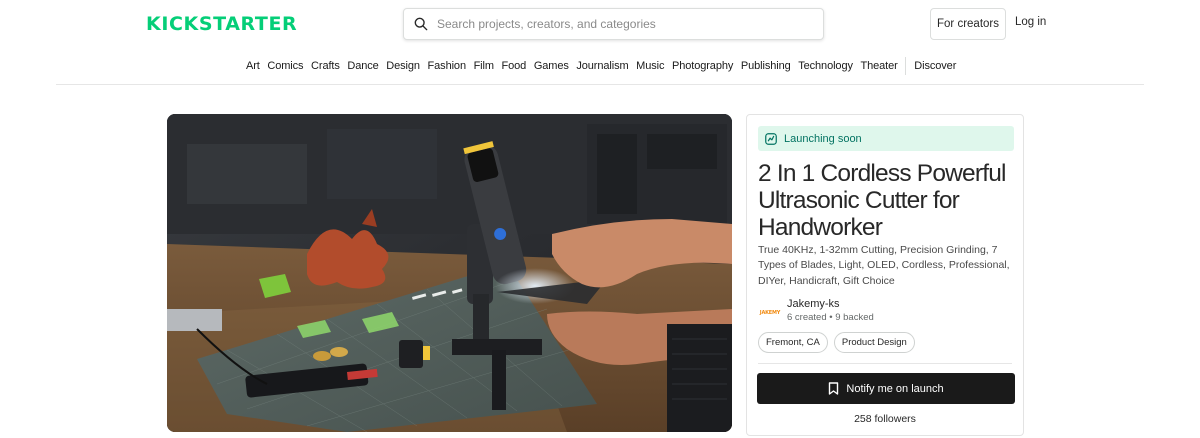 This screenshot has height=438, width=1200. I want to click on category-link-food: Food, so click(514, 66).